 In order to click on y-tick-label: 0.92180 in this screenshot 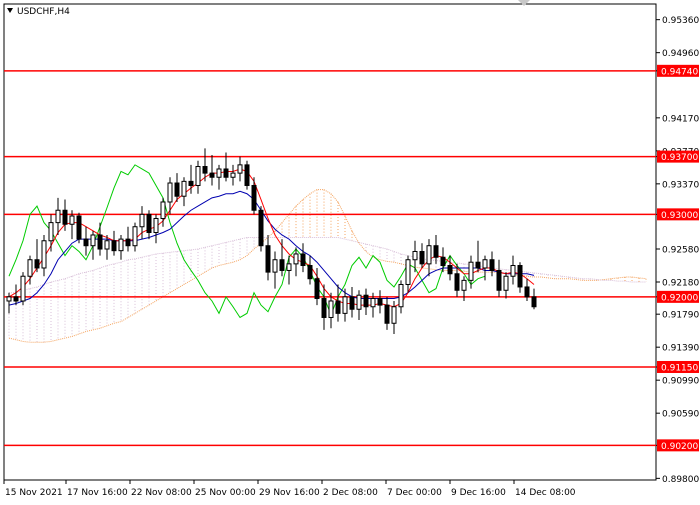, I will do `click(680, 284)`.